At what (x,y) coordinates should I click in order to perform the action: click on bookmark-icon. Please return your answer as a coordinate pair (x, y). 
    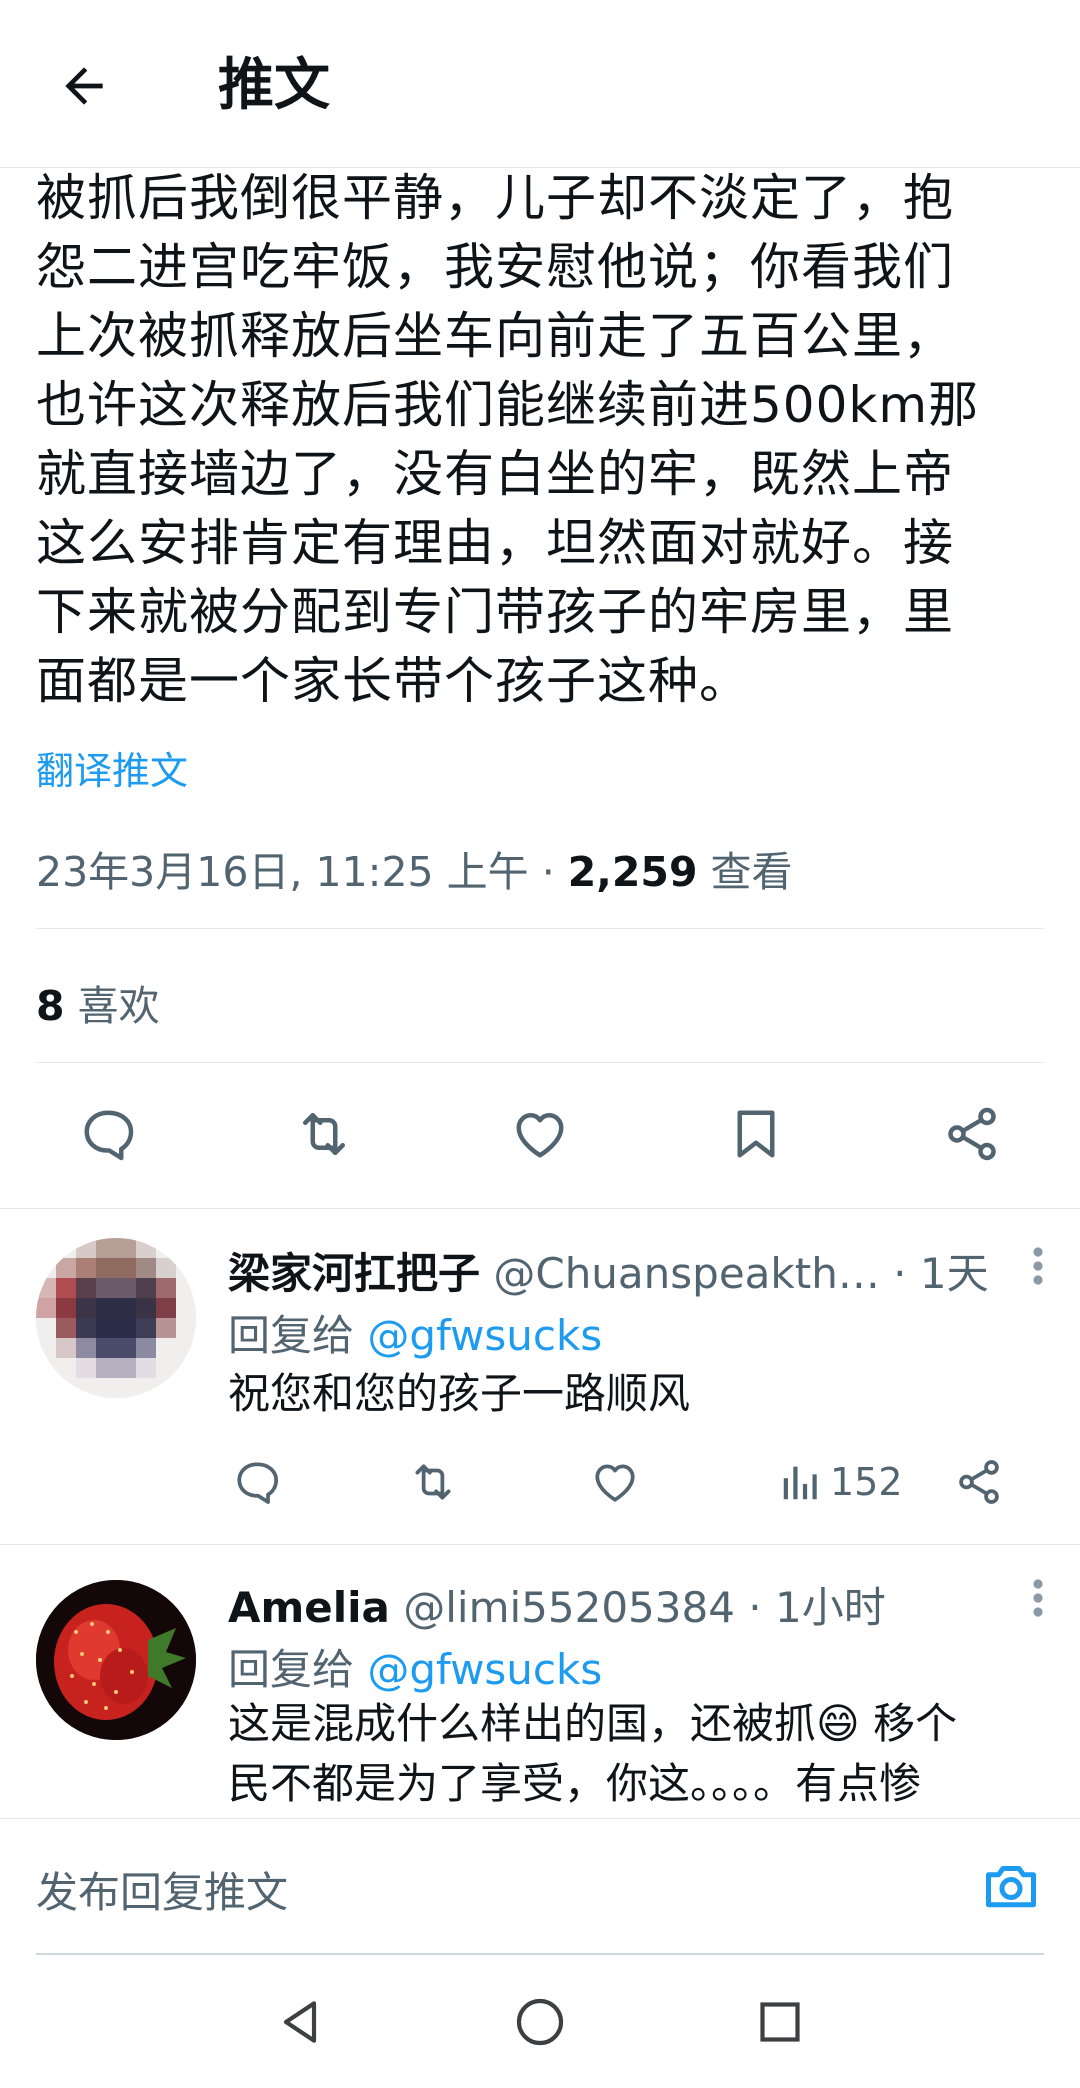
    Looking at the image, I should click on (756, 1134).